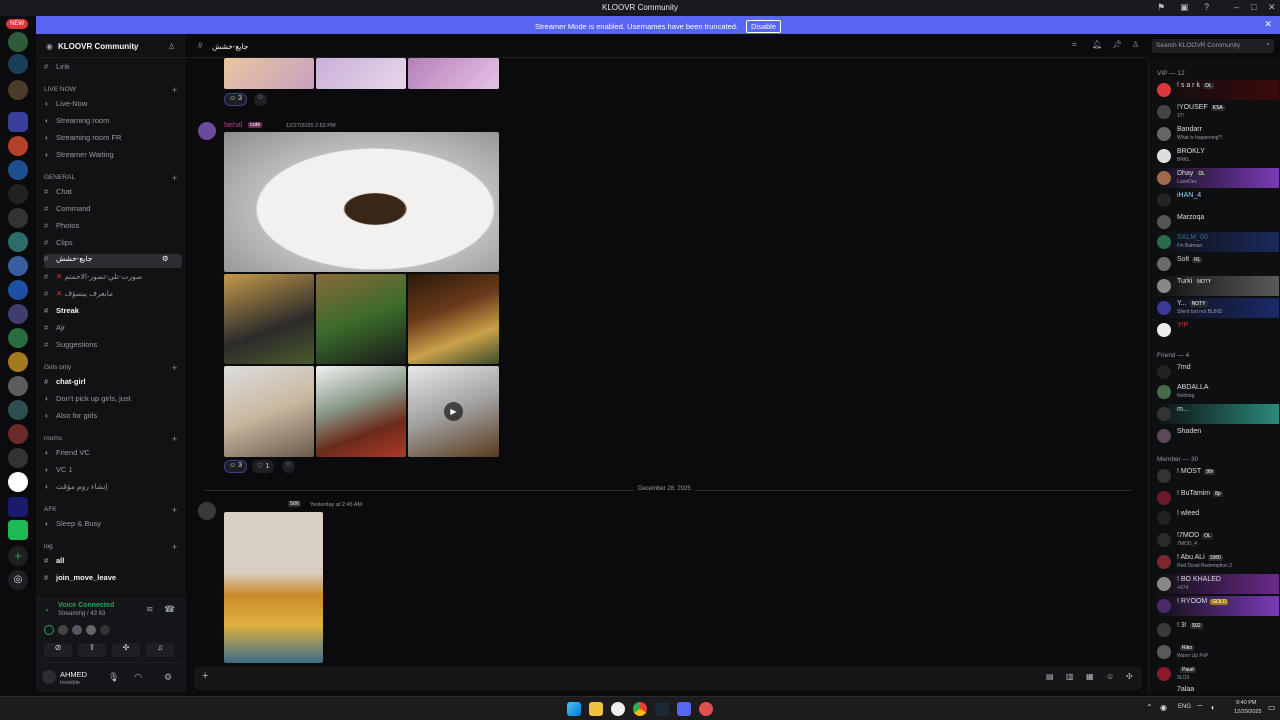 This screenshot has width=1280, height=720. Describe the element at coordinates (1217, 178) in the screenshot. I see `member-item: Dhay OL LuneDev` at that location.